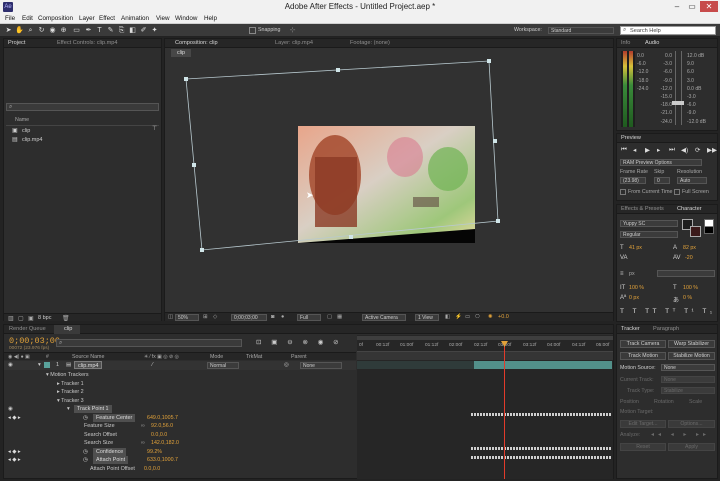  Describe the element at coordinates (712, 150) in the screenshot. I see `ram-preview-icon: ▶▶` at that location.